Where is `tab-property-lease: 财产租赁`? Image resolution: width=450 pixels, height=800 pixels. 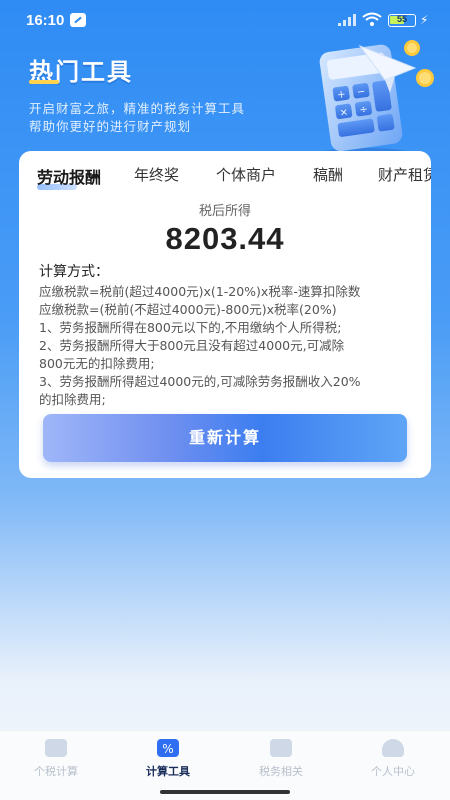
tab-property-lease: 财产租赁 is located at coordinates (404, 174).